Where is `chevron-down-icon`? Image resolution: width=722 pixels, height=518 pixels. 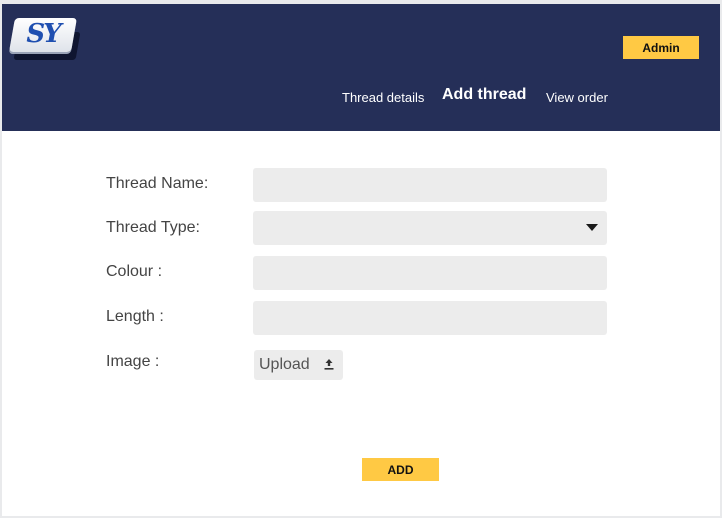 chevron-down-icon is located at coordinates (592, 227).